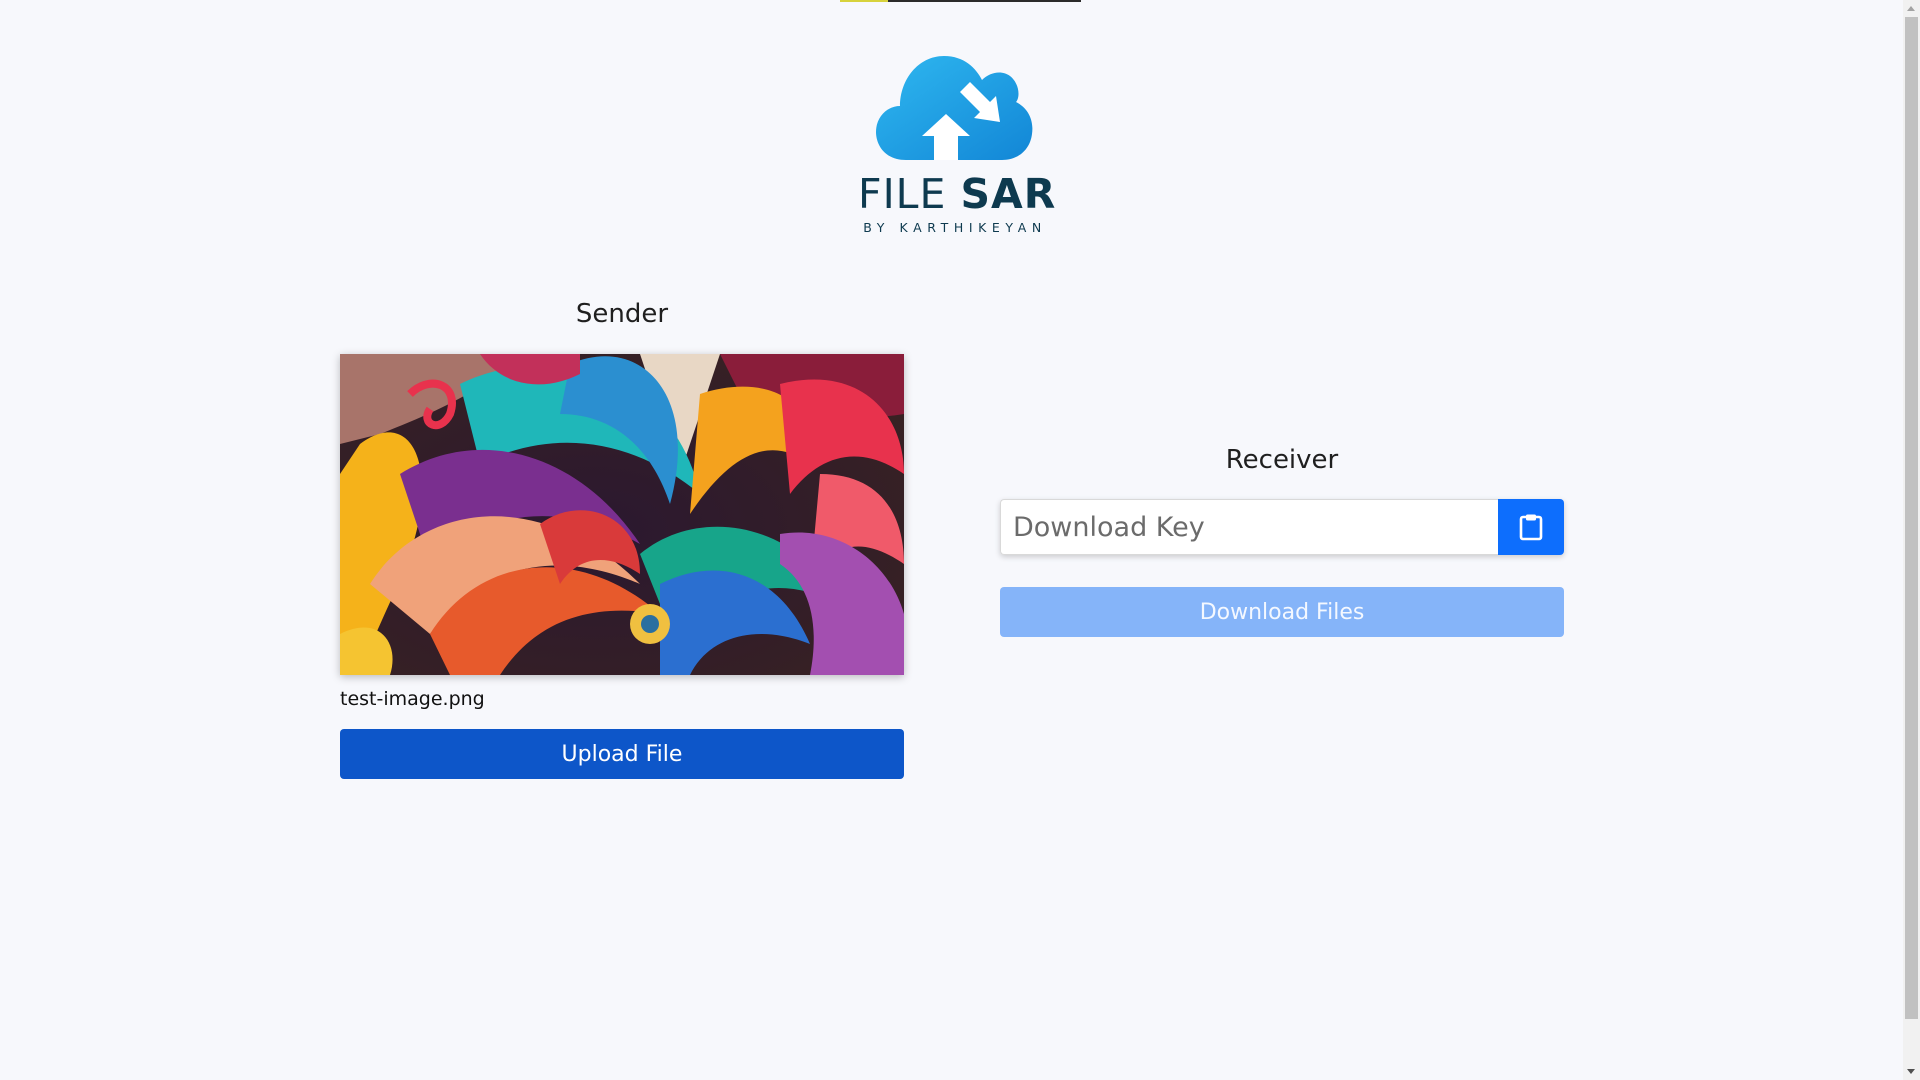 The height and width of the screenshot is (1080, 1920). What do you see at coordinates (956, 194) in the screenshot?
I see `brand-name: FILE SAR` at bounding box center [956, 194].